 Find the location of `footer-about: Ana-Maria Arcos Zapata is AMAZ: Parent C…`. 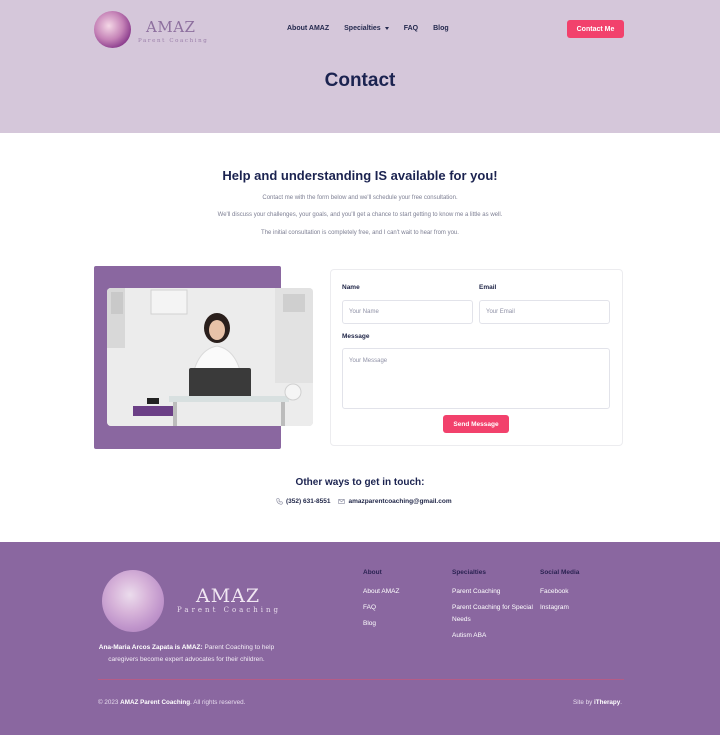

footer-about: Ana-Maria Arcos Zapata is AMAZ: Parent C… is located at coordinates (186, 653).